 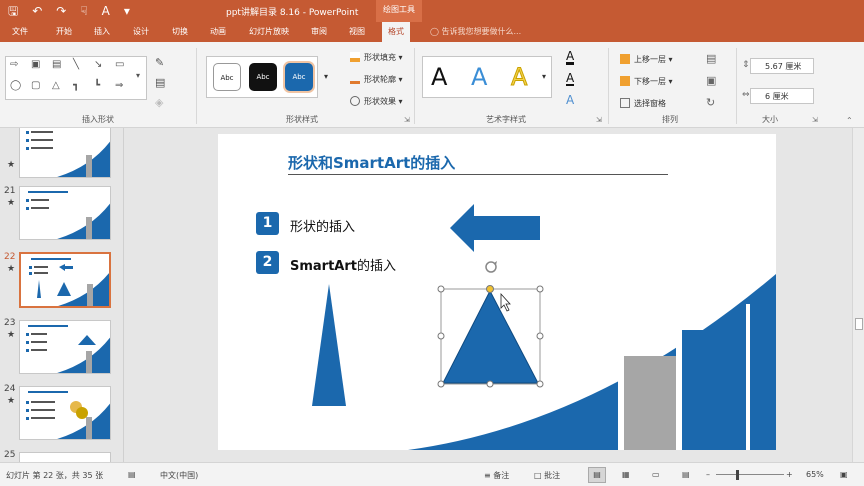 I want to click on tab-home: 开始, so click(x=64, y=31).